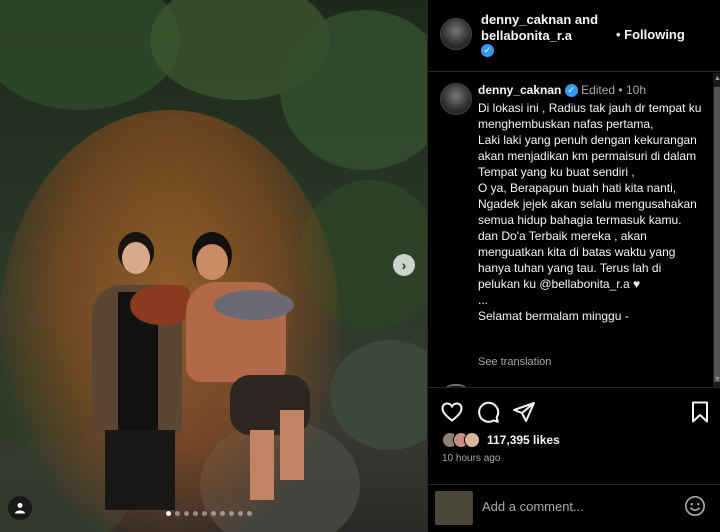 Image resolution: width=720 pixels, height=532 pixels. I want to click on carousel-indicator, so click(209, 513).